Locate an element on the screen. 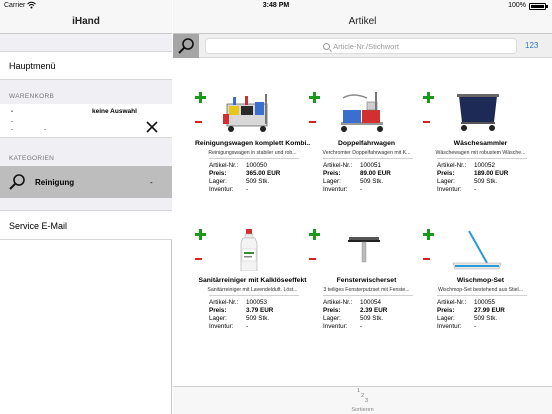  categories-section-header: KATEGORIEN is located at coordinates (86, 152).